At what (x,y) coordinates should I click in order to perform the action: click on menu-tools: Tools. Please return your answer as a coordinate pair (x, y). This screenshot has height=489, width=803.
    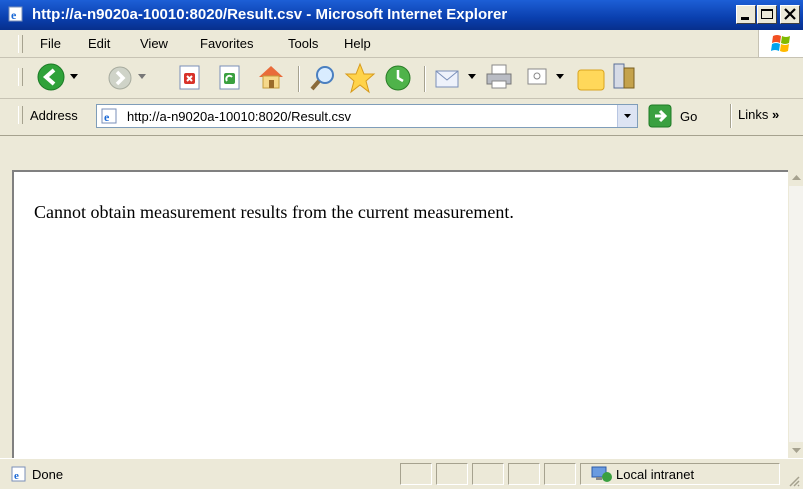
    Looking at the image, I should click on (303, 43).